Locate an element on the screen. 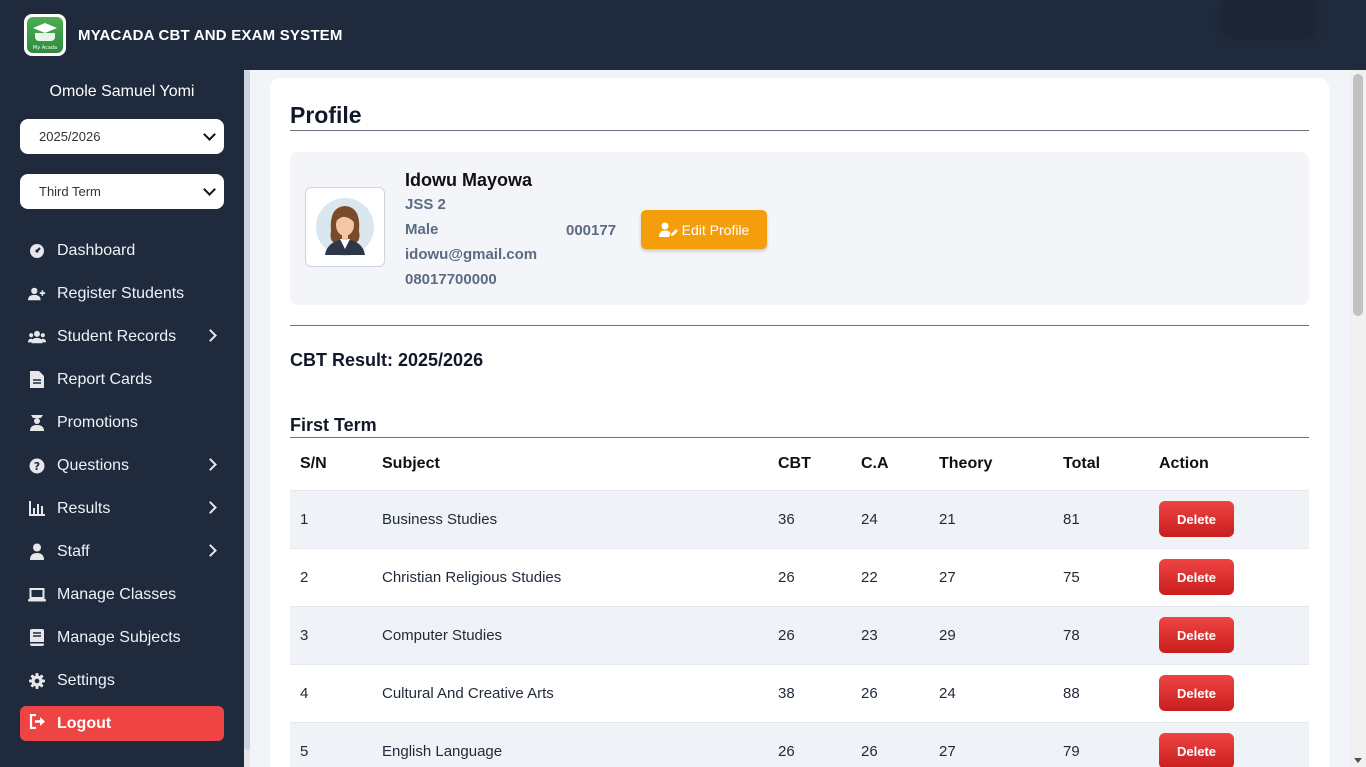 The width and height of the screenshot is (1366, 767). sidebar-item-dashboard: Dashboard is located at coordinates (122, 250).